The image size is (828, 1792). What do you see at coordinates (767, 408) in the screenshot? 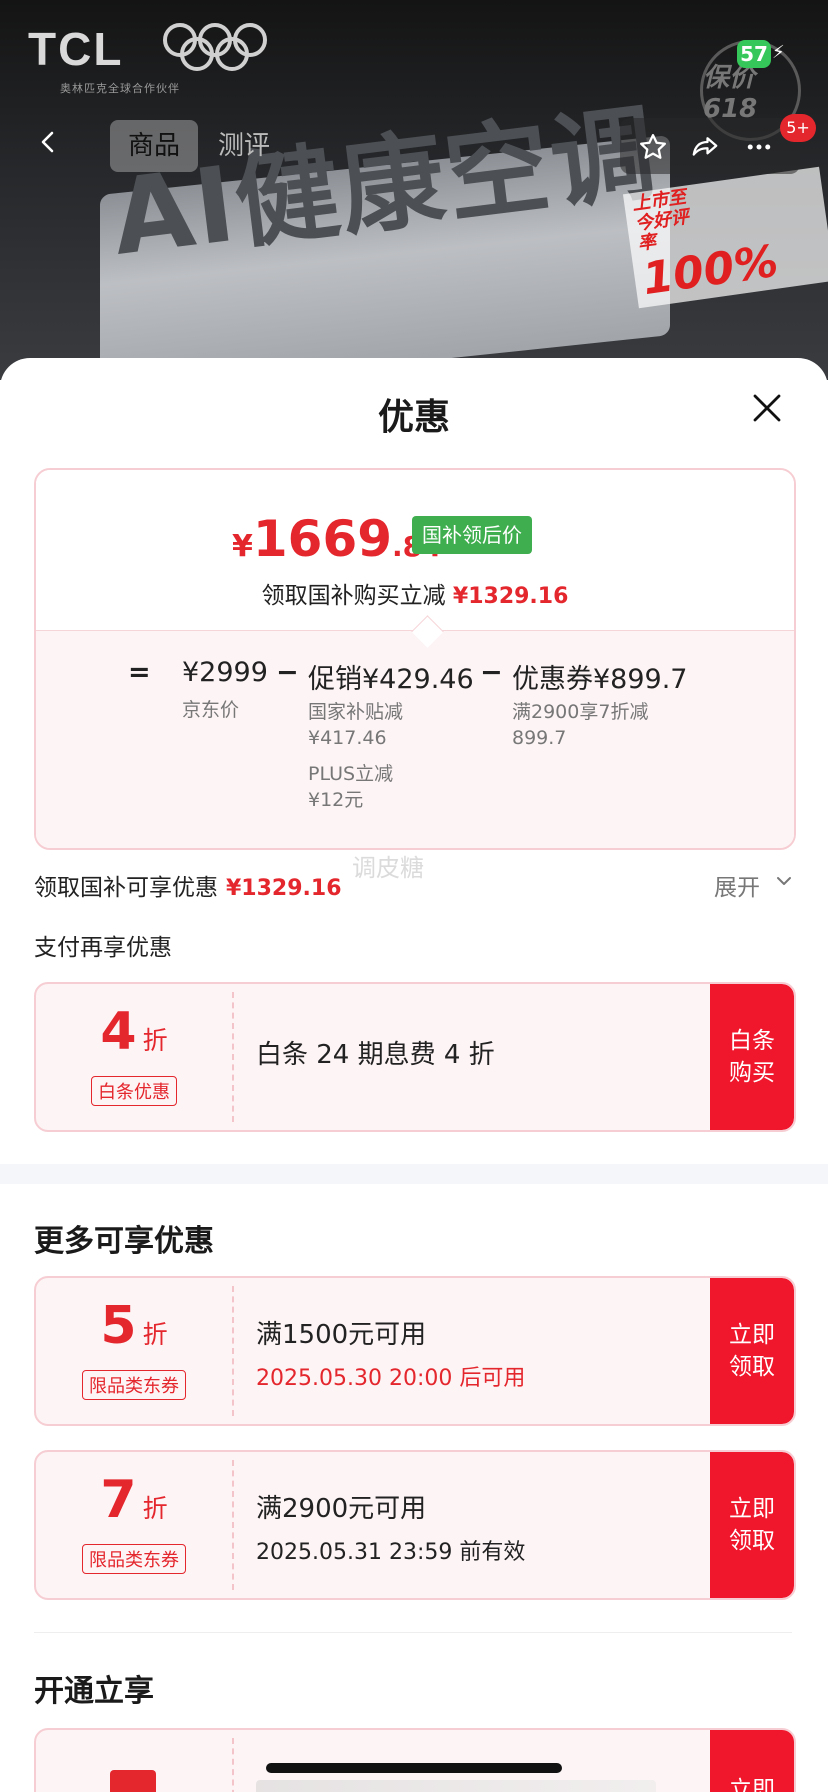
I see `close-icon` at bounding box center [767, 408].